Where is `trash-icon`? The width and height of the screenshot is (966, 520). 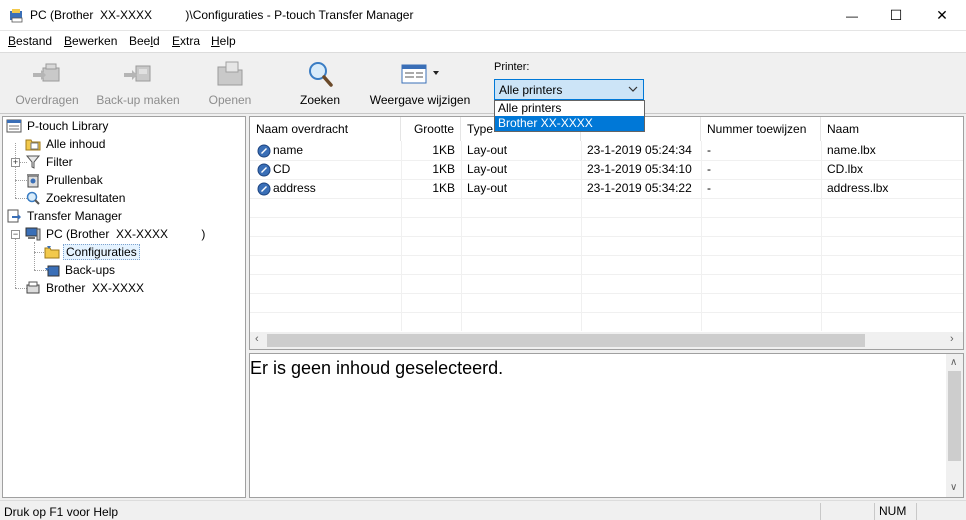
trash-icon is located at coordinates (33, 181).